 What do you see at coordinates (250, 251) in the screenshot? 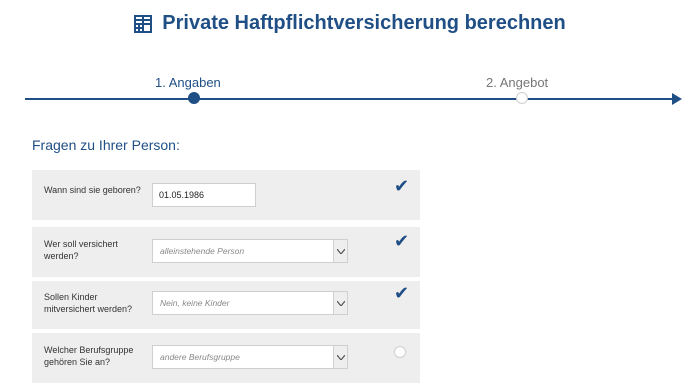
I see `insured-select: alleinstehende Person` at bounding box center [250, 251].